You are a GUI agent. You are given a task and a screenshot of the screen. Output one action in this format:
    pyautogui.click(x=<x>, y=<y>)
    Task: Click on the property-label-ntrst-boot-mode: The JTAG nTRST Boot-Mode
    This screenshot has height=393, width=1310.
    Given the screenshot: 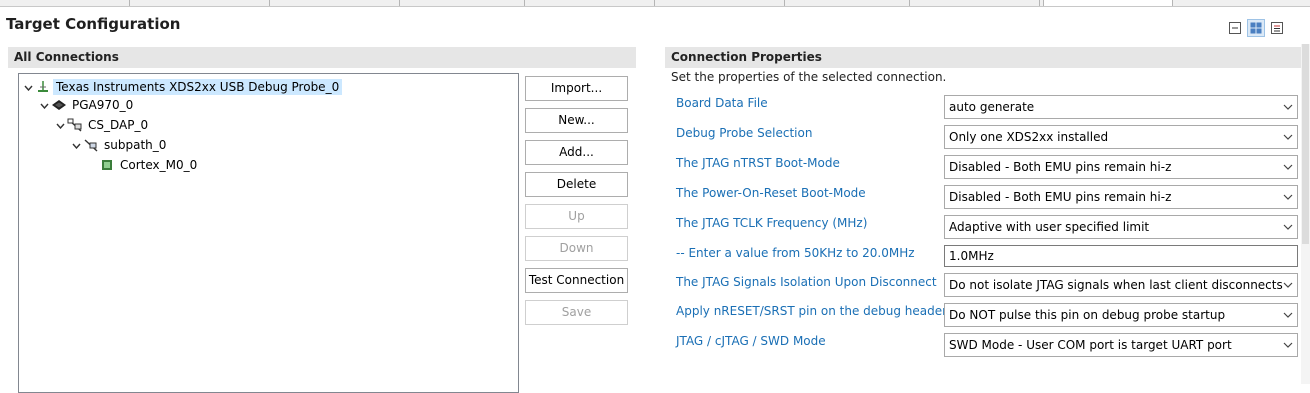 What is the action you would take?
    pyautogui.click(x=758, y=163)
    